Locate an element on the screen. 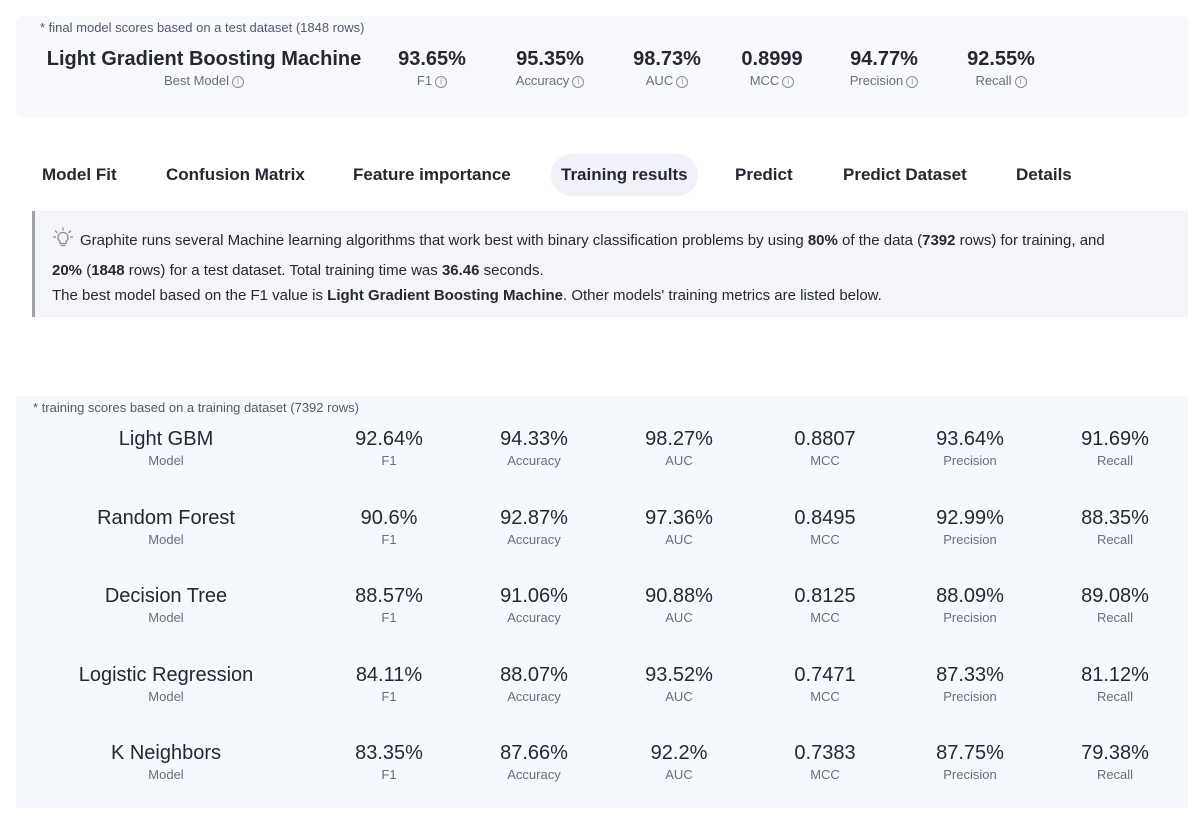 The image size is (1200, 819). auc-cell: 97.36% AUC is located at coordinates (679, 527).